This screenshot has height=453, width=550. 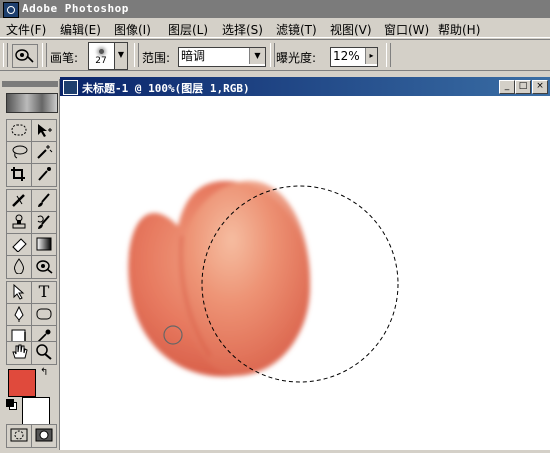 I want to click on exposure-input: 12% ▸, so click(x=354, y=57).